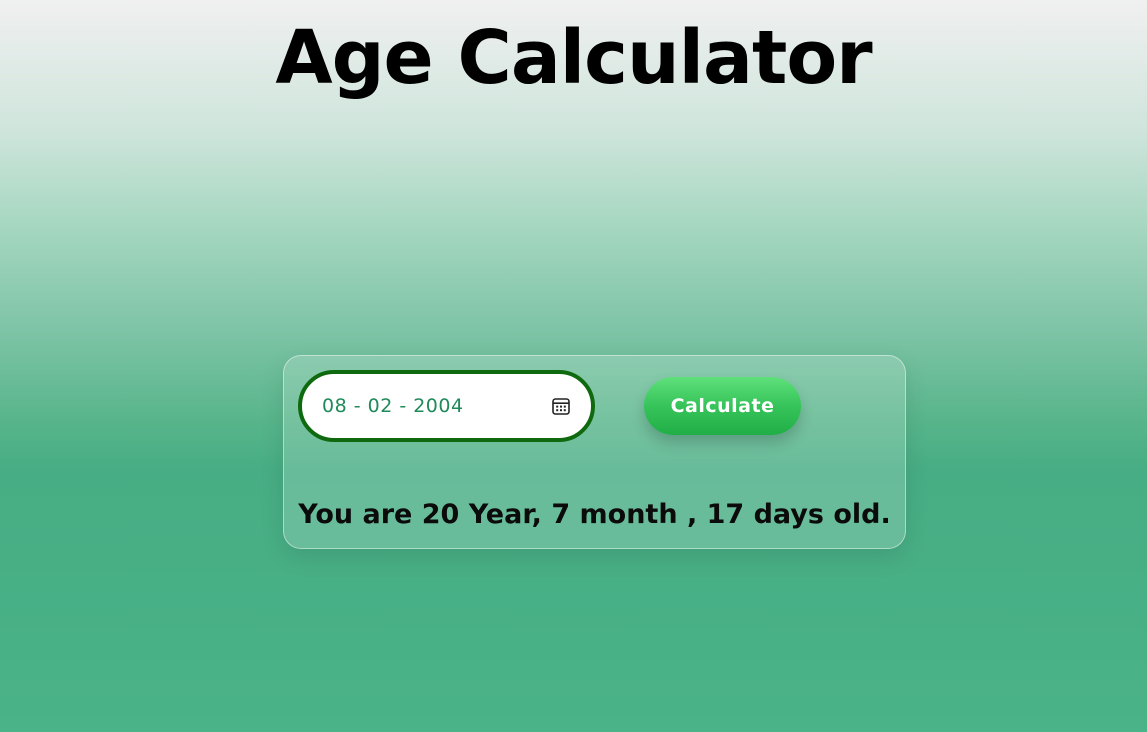 This screenshot has height=732, width=1147. Describe the element at coordinates (573, 58) in the screenshot. I see `page-title: Age Calculator` at that location.